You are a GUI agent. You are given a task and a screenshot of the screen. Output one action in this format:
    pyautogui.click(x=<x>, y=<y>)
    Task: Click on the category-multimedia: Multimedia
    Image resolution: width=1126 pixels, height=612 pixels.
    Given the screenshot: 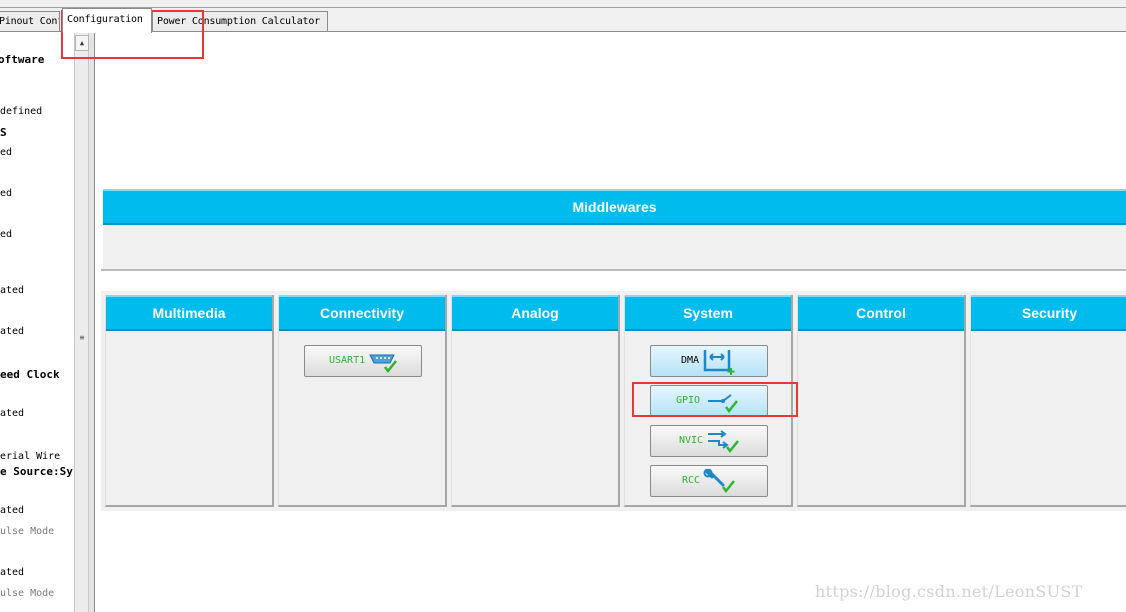 What is the action you would take?
    pyautogui.click(x=189, y=401)
    